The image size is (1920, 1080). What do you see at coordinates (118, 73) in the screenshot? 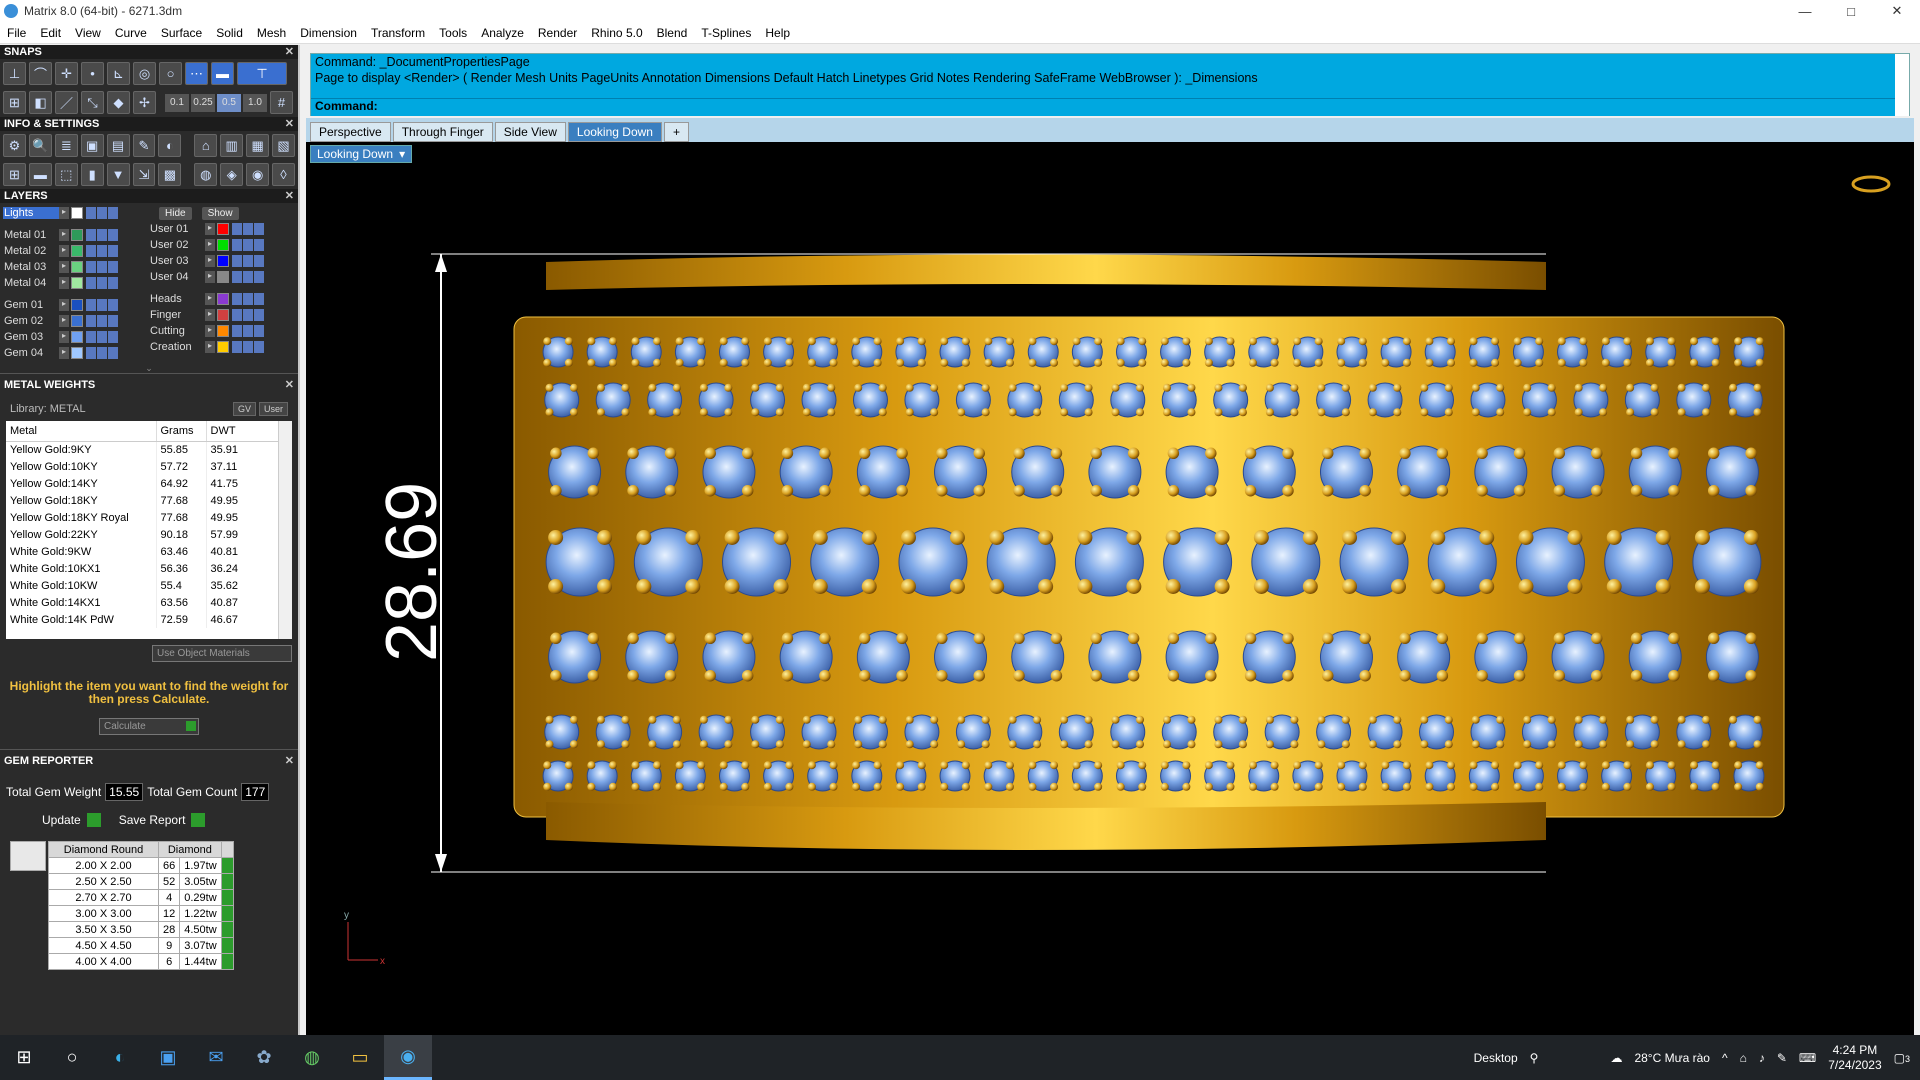
I see `snap-perp-icon: ⊾` at bounding box center [118, 73].